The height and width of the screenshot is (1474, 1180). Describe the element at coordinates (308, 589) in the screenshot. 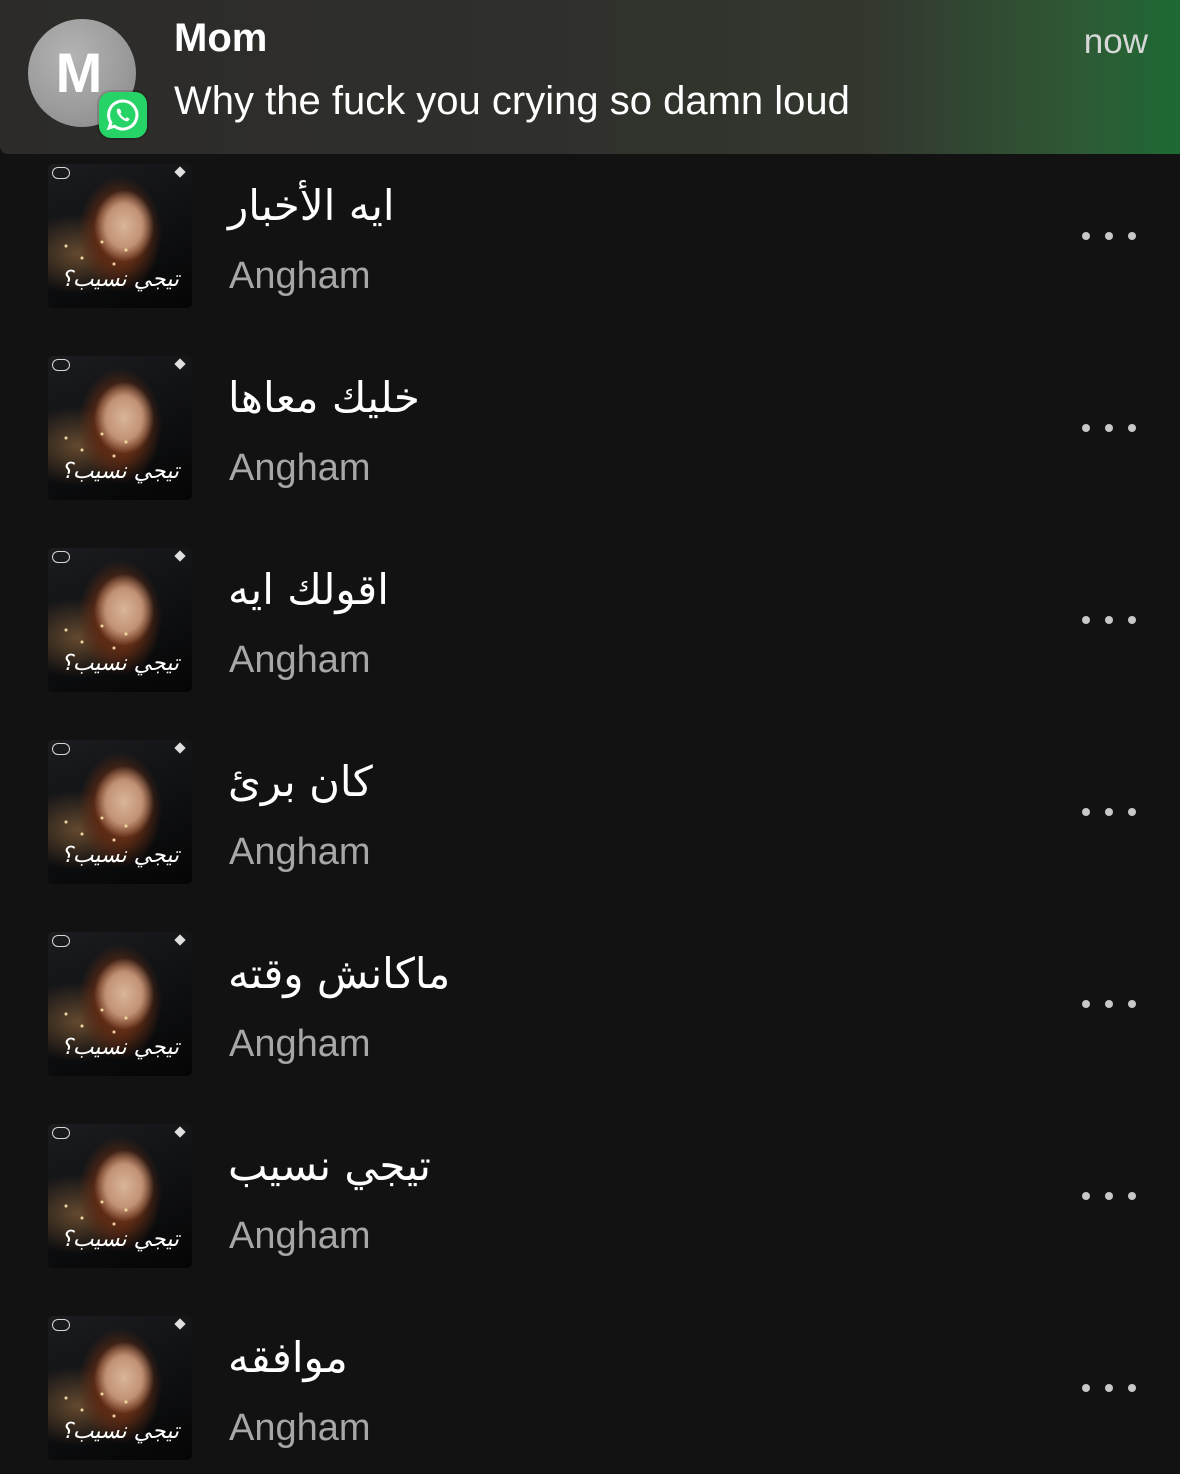

I see `track-title: اقولك ايه` at that location.